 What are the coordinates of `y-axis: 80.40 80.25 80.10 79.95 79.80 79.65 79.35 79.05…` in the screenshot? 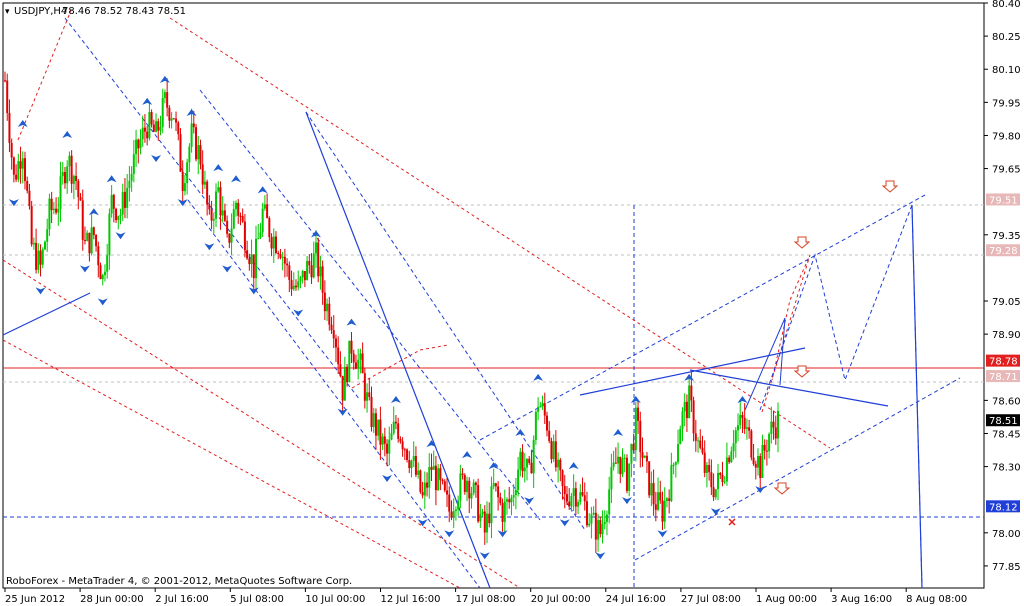 It's located at (1002, 286).